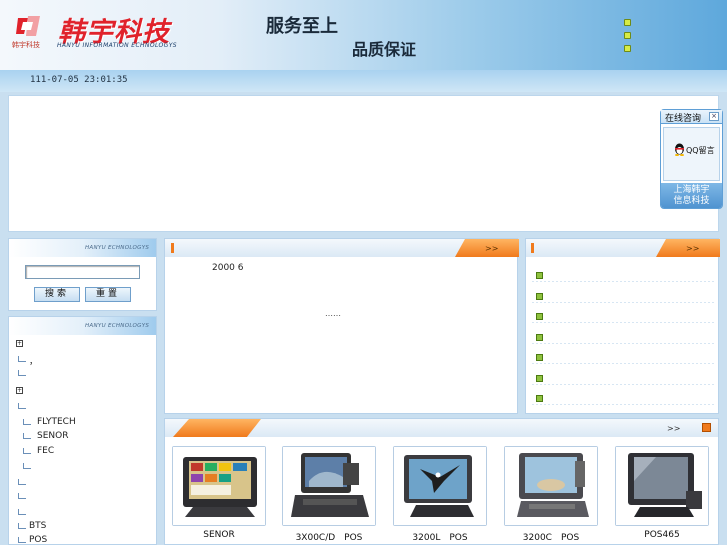  Describe the element at coordinates (679, 149) in the screenshot. I see `qq-penguin-icon` at that location.